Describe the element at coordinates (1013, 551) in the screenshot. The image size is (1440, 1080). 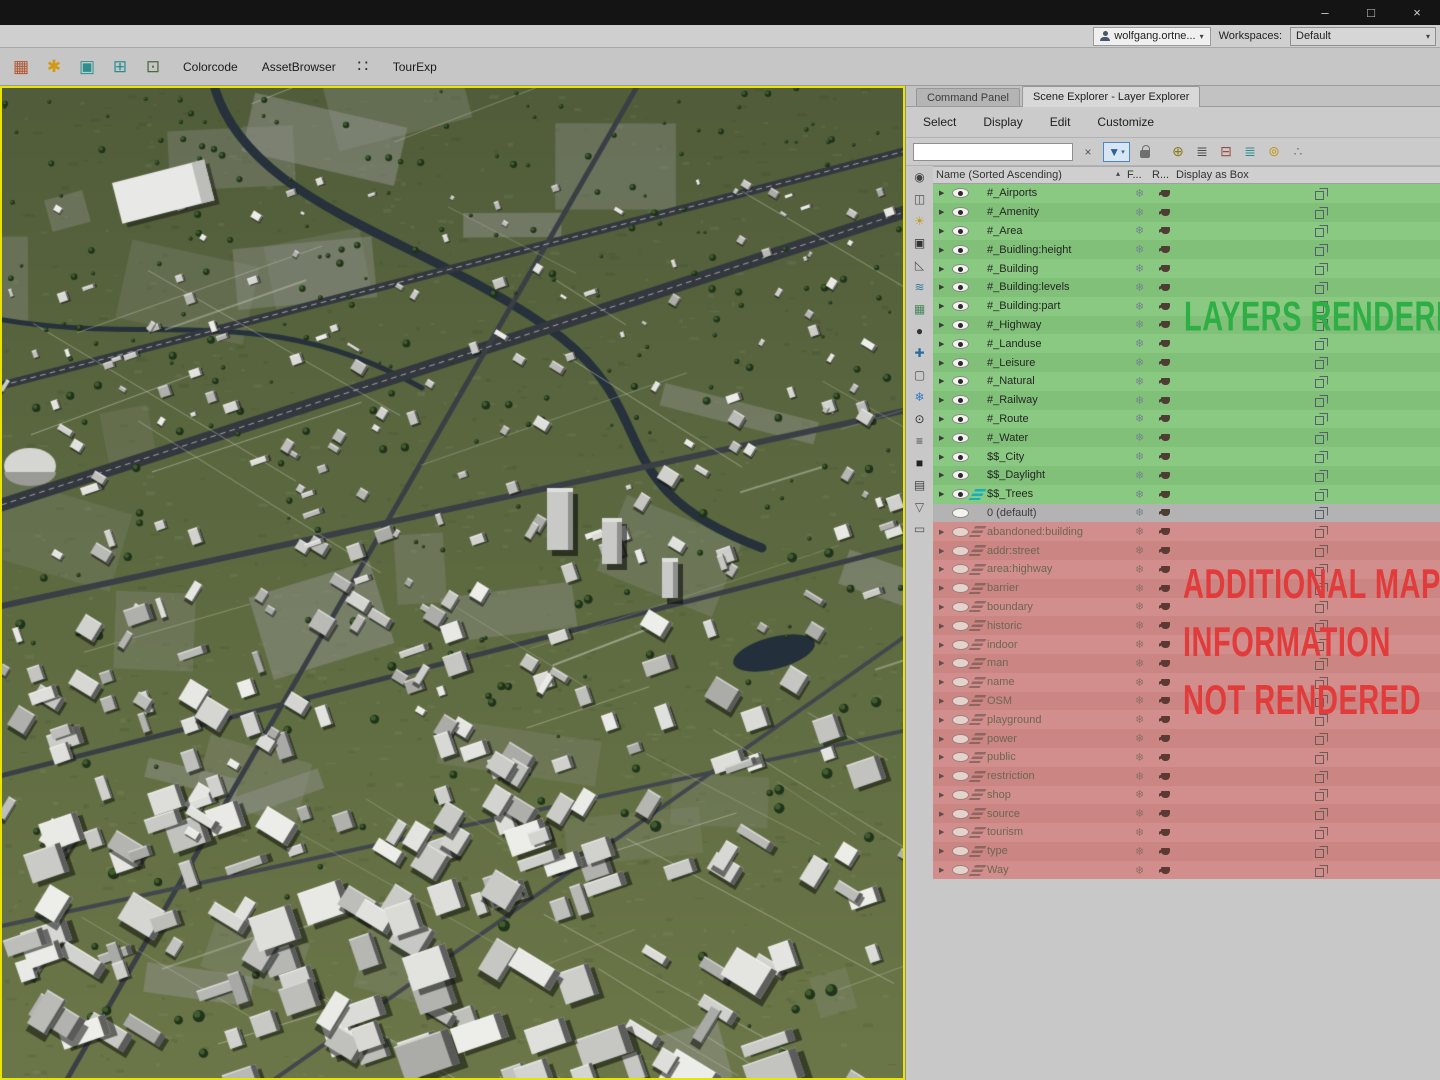
I see `layer-name: addr:street` at that location.